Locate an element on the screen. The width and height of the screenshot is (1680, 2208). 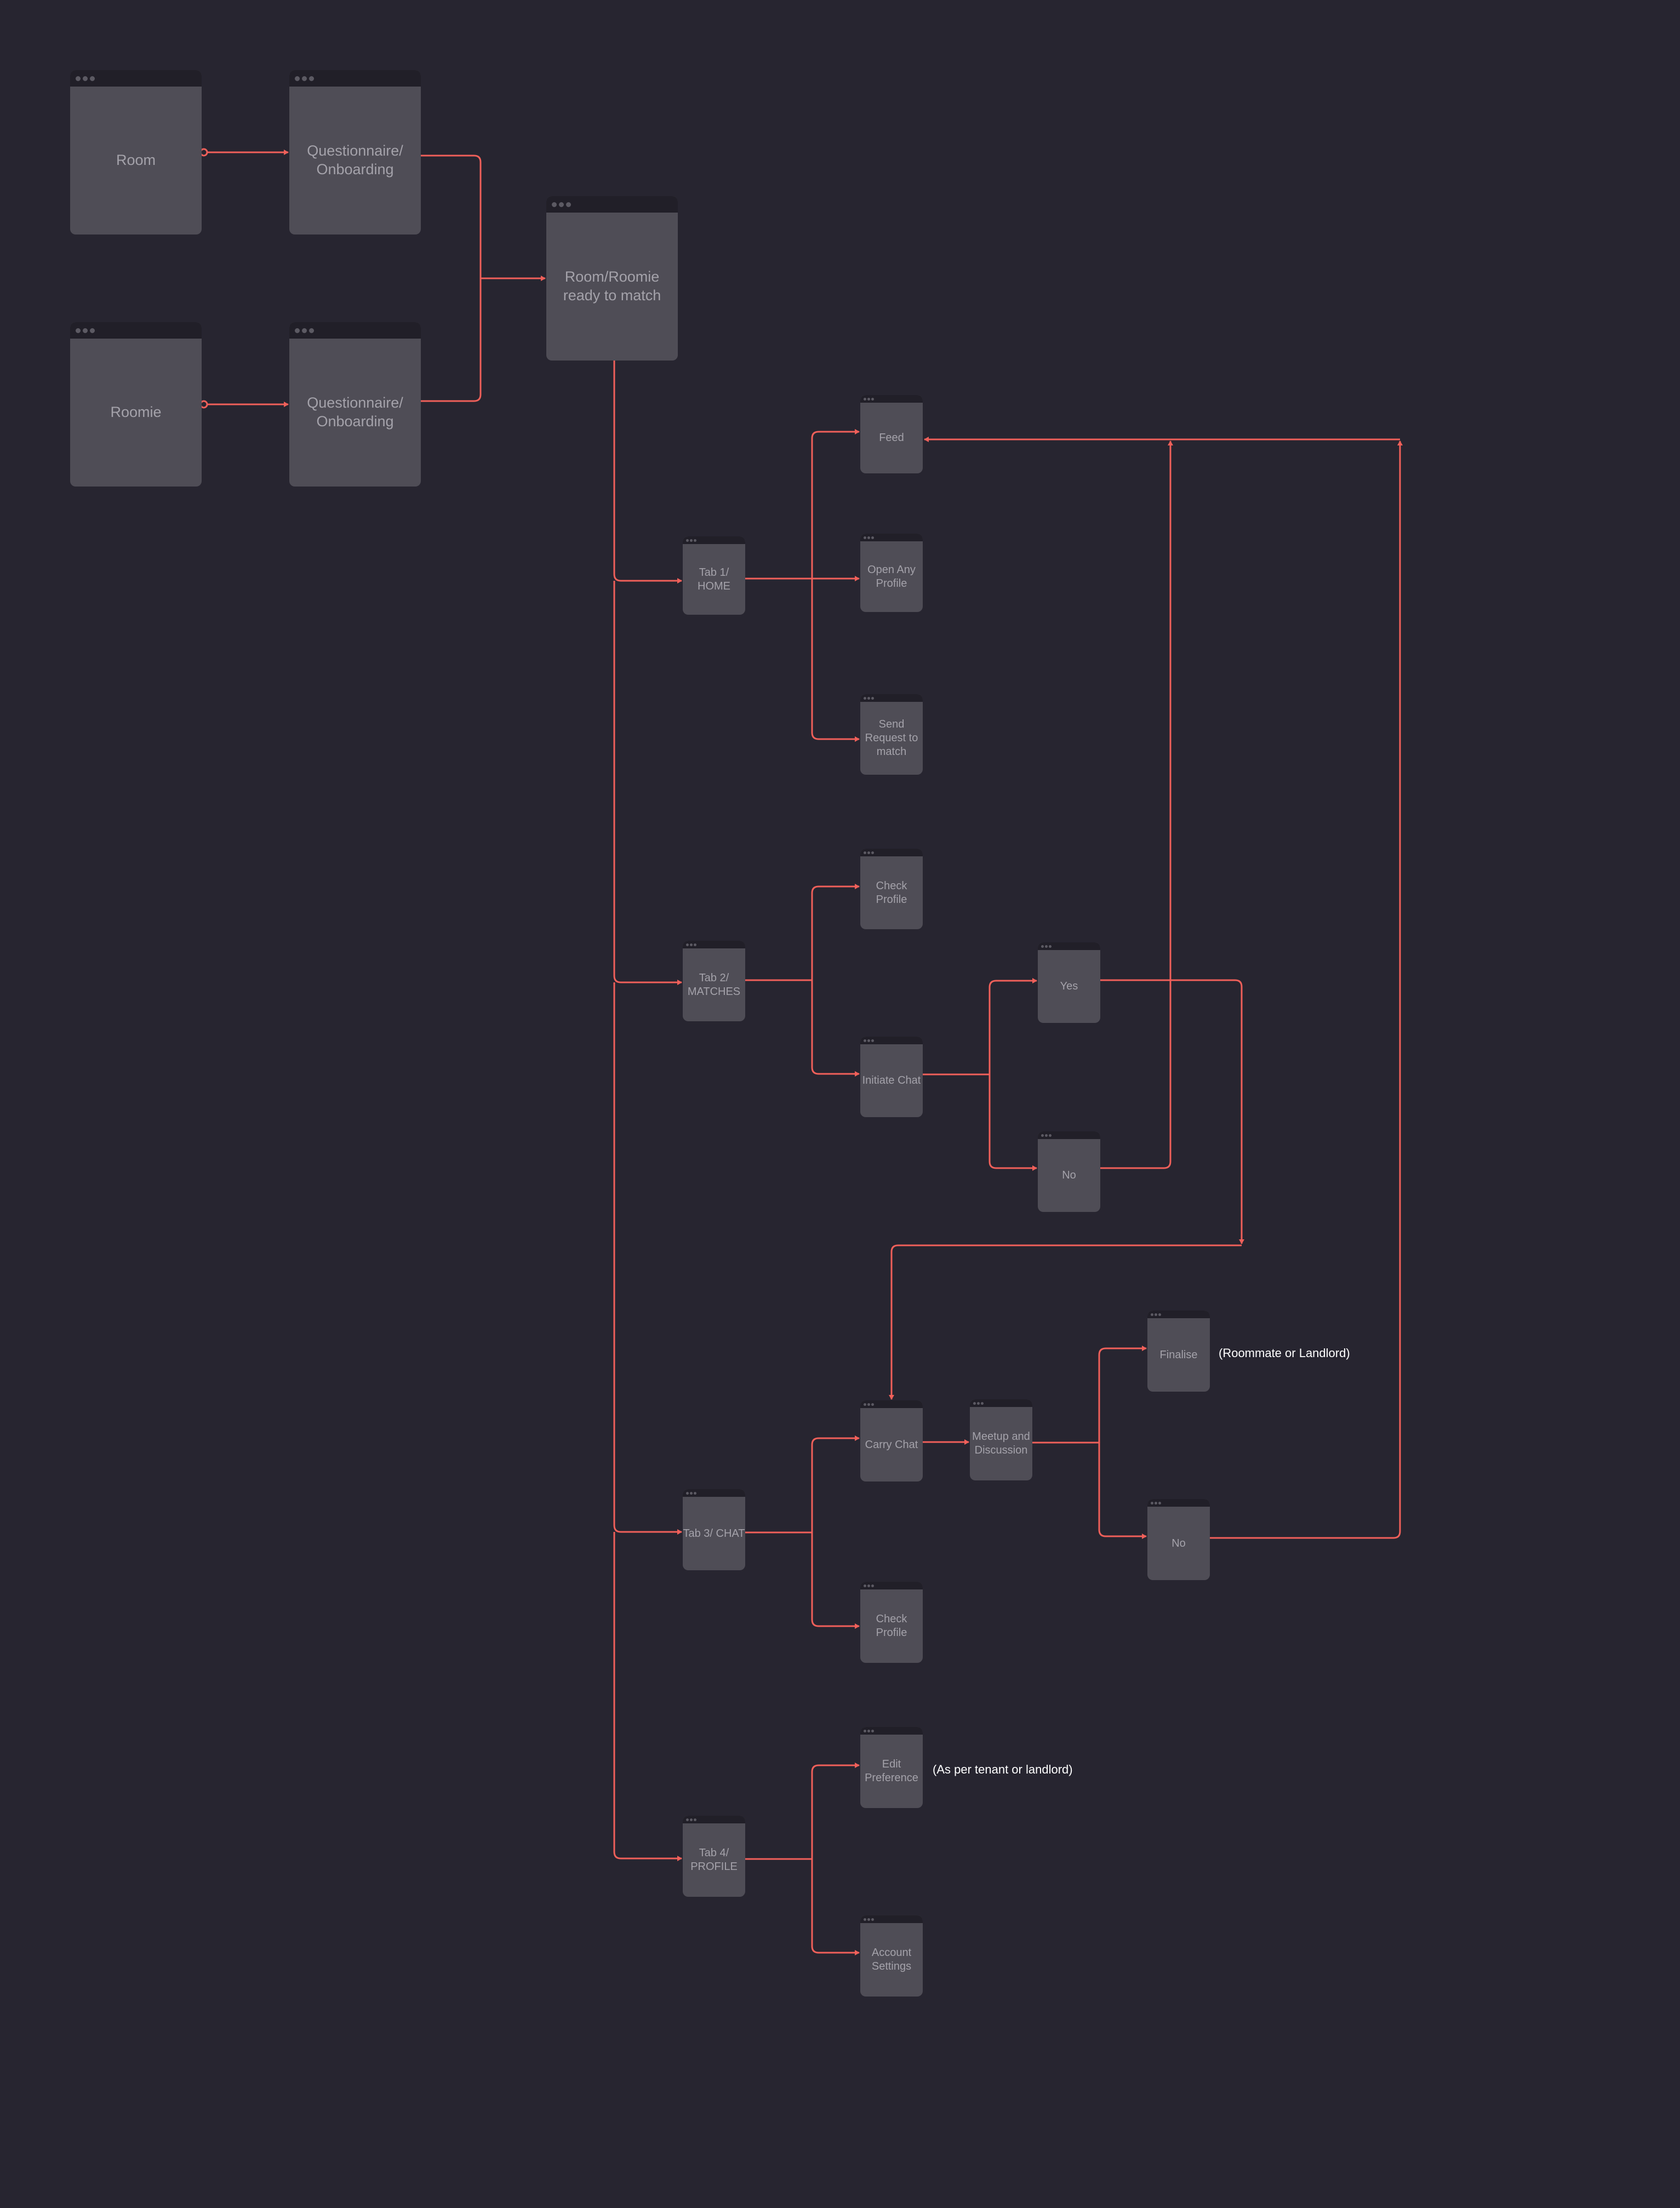
screen-label: Edit Preference is located at coordinates (891, 1771).